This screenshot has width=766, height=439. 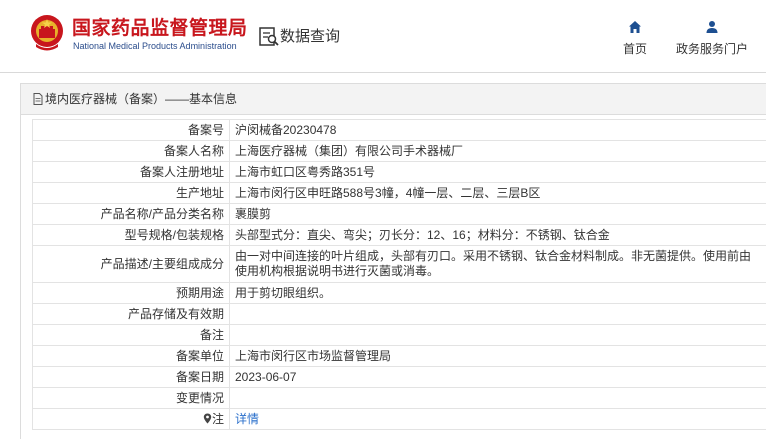 What do you see at coordinates (141, 99) in the screenshot?
I see `panel-title-text: 境内医疗器械（备案）——基本信息` at bounding box center [141, 99].